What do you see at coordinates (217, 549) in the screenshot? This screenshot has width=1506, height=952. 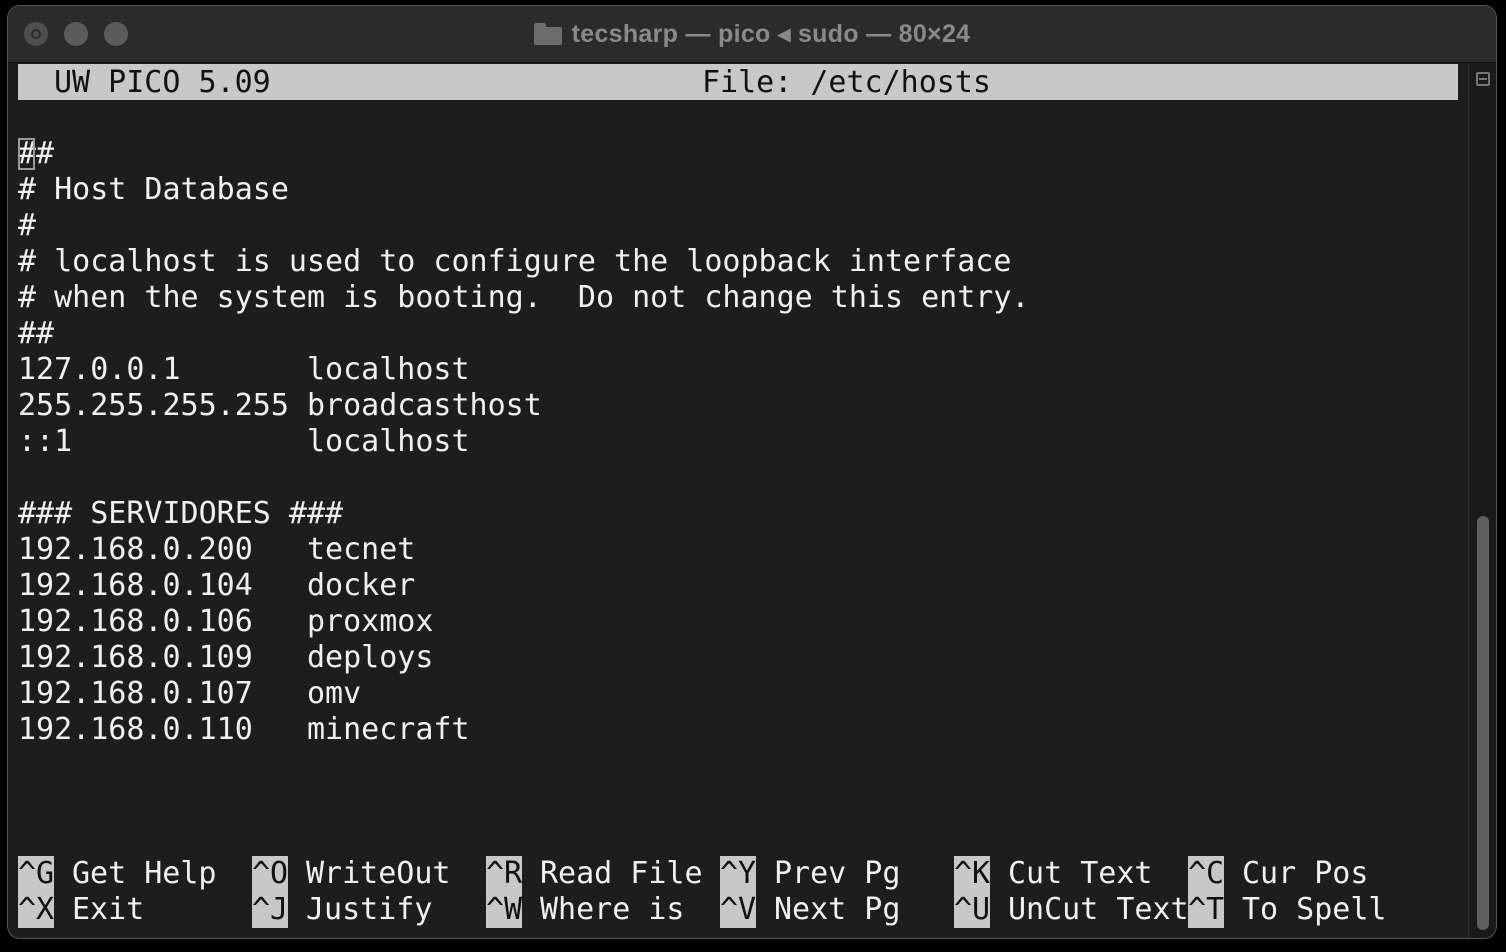 I see `content-line: 192.168.0.200 tecnet` at bounding box center [217, 549].